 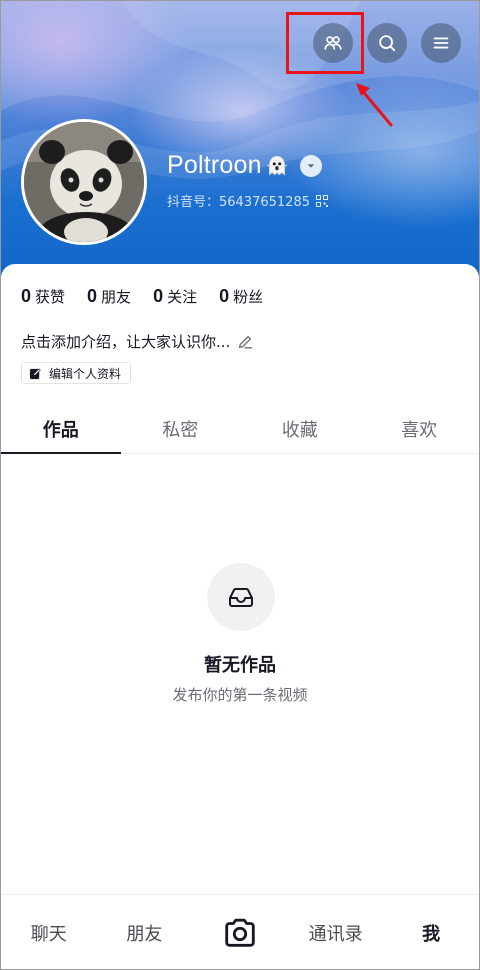 I want to click on stat-likes: 0 获赞, so click(x=43, y=296).